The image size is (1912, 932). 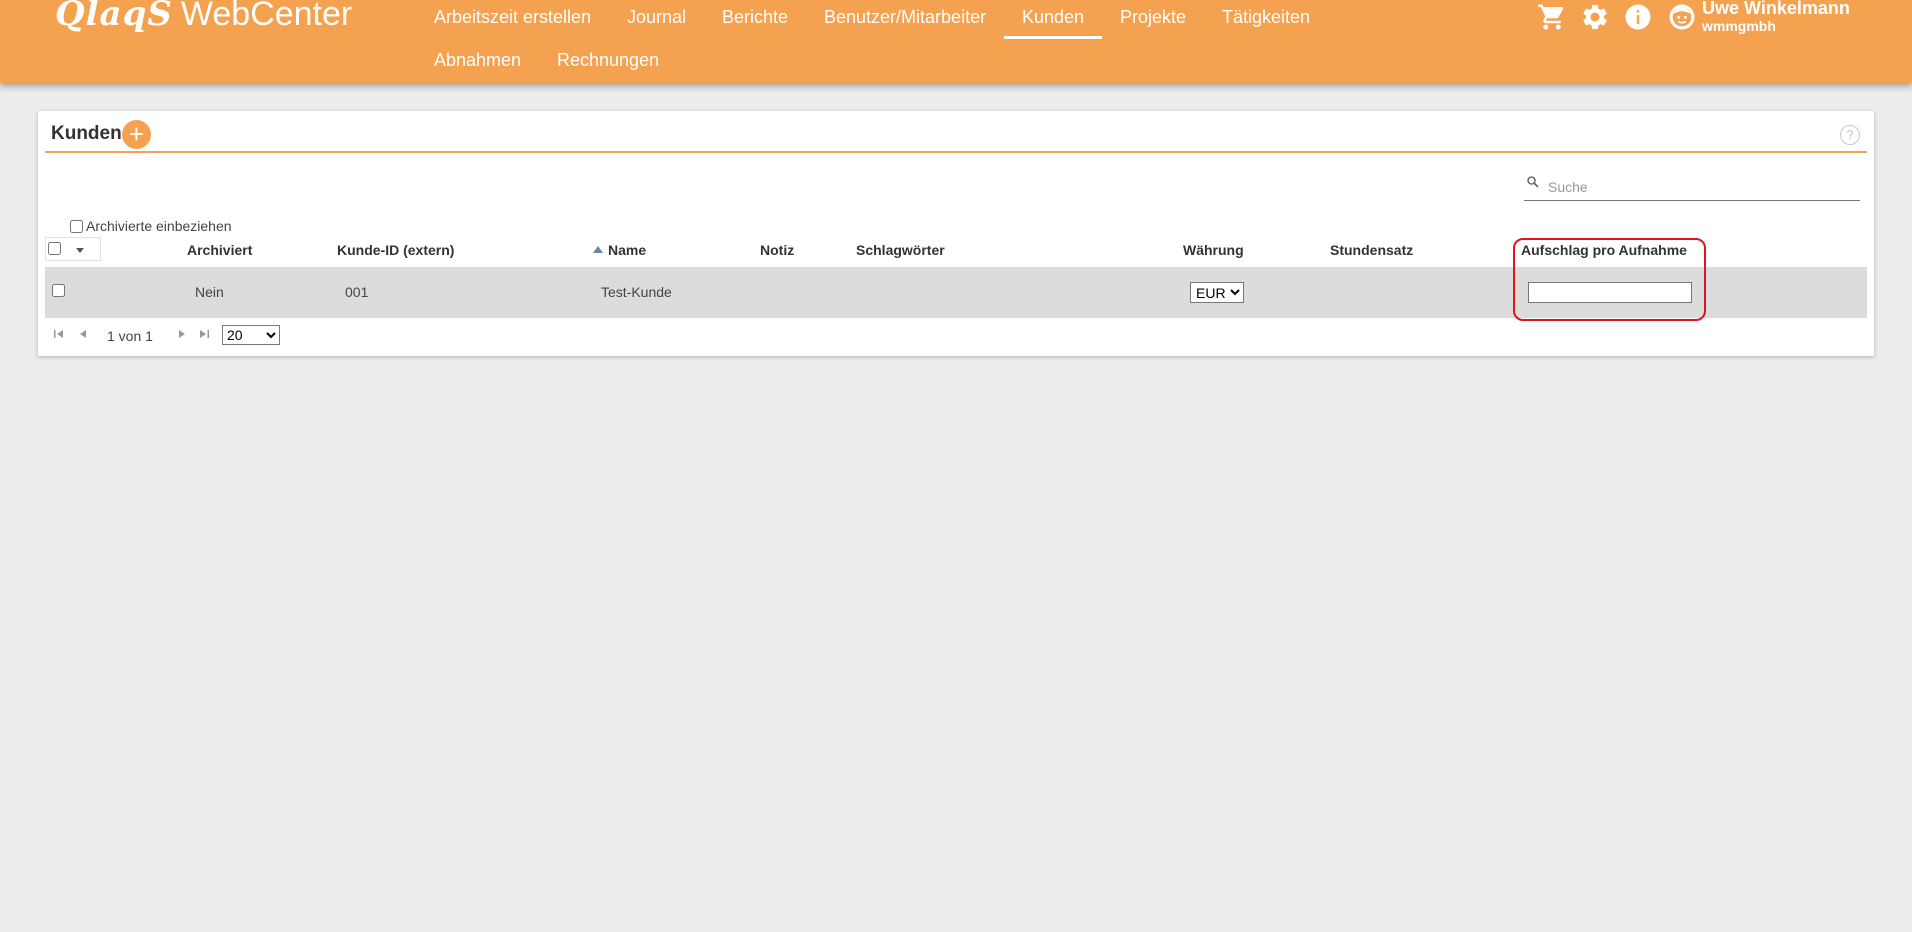 I want to click on column-header-kunde-id: Kunde-ID (extern), so click(x=395, y=250).